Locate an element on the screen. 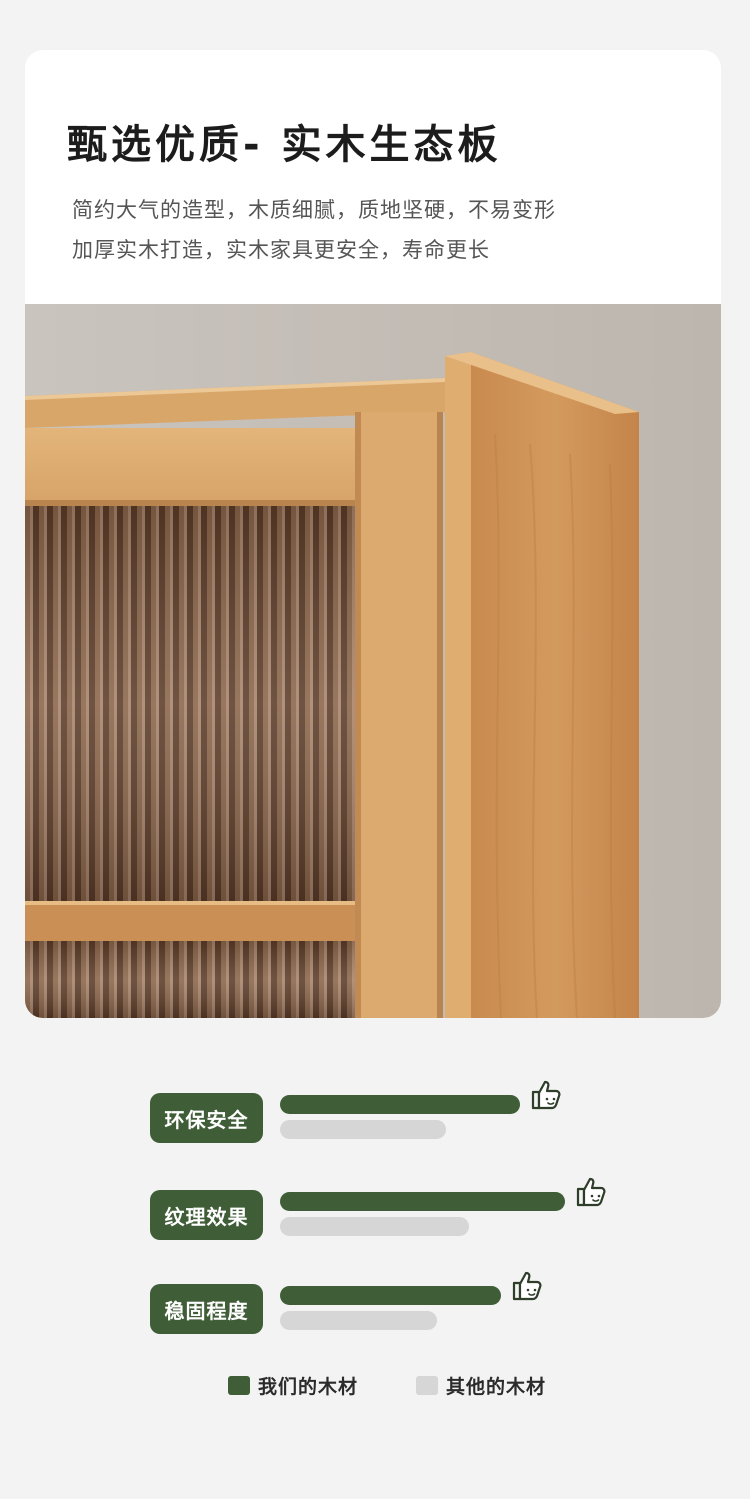  description-line-1: 简约大气的造型，木质细腻，质地坚硬，不易变形 is located at coordinates (314, 210).